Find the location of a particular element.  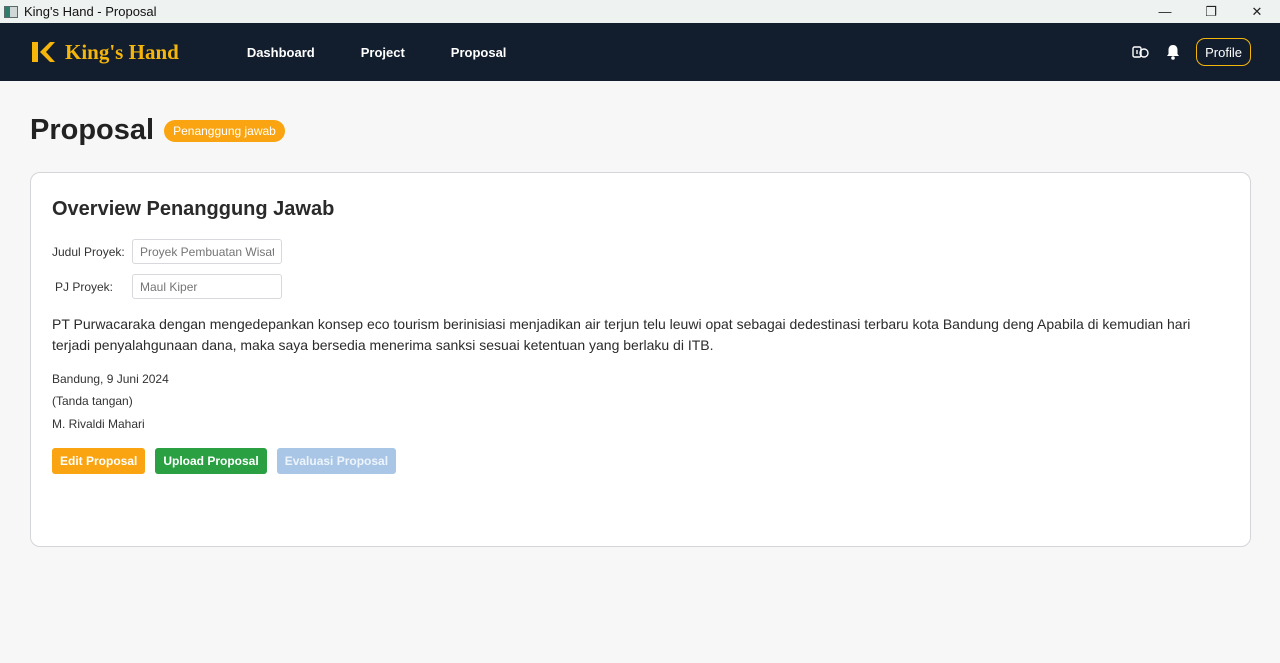

window-controls: — ❐ ✕ is located at coordinates (1211, 11).